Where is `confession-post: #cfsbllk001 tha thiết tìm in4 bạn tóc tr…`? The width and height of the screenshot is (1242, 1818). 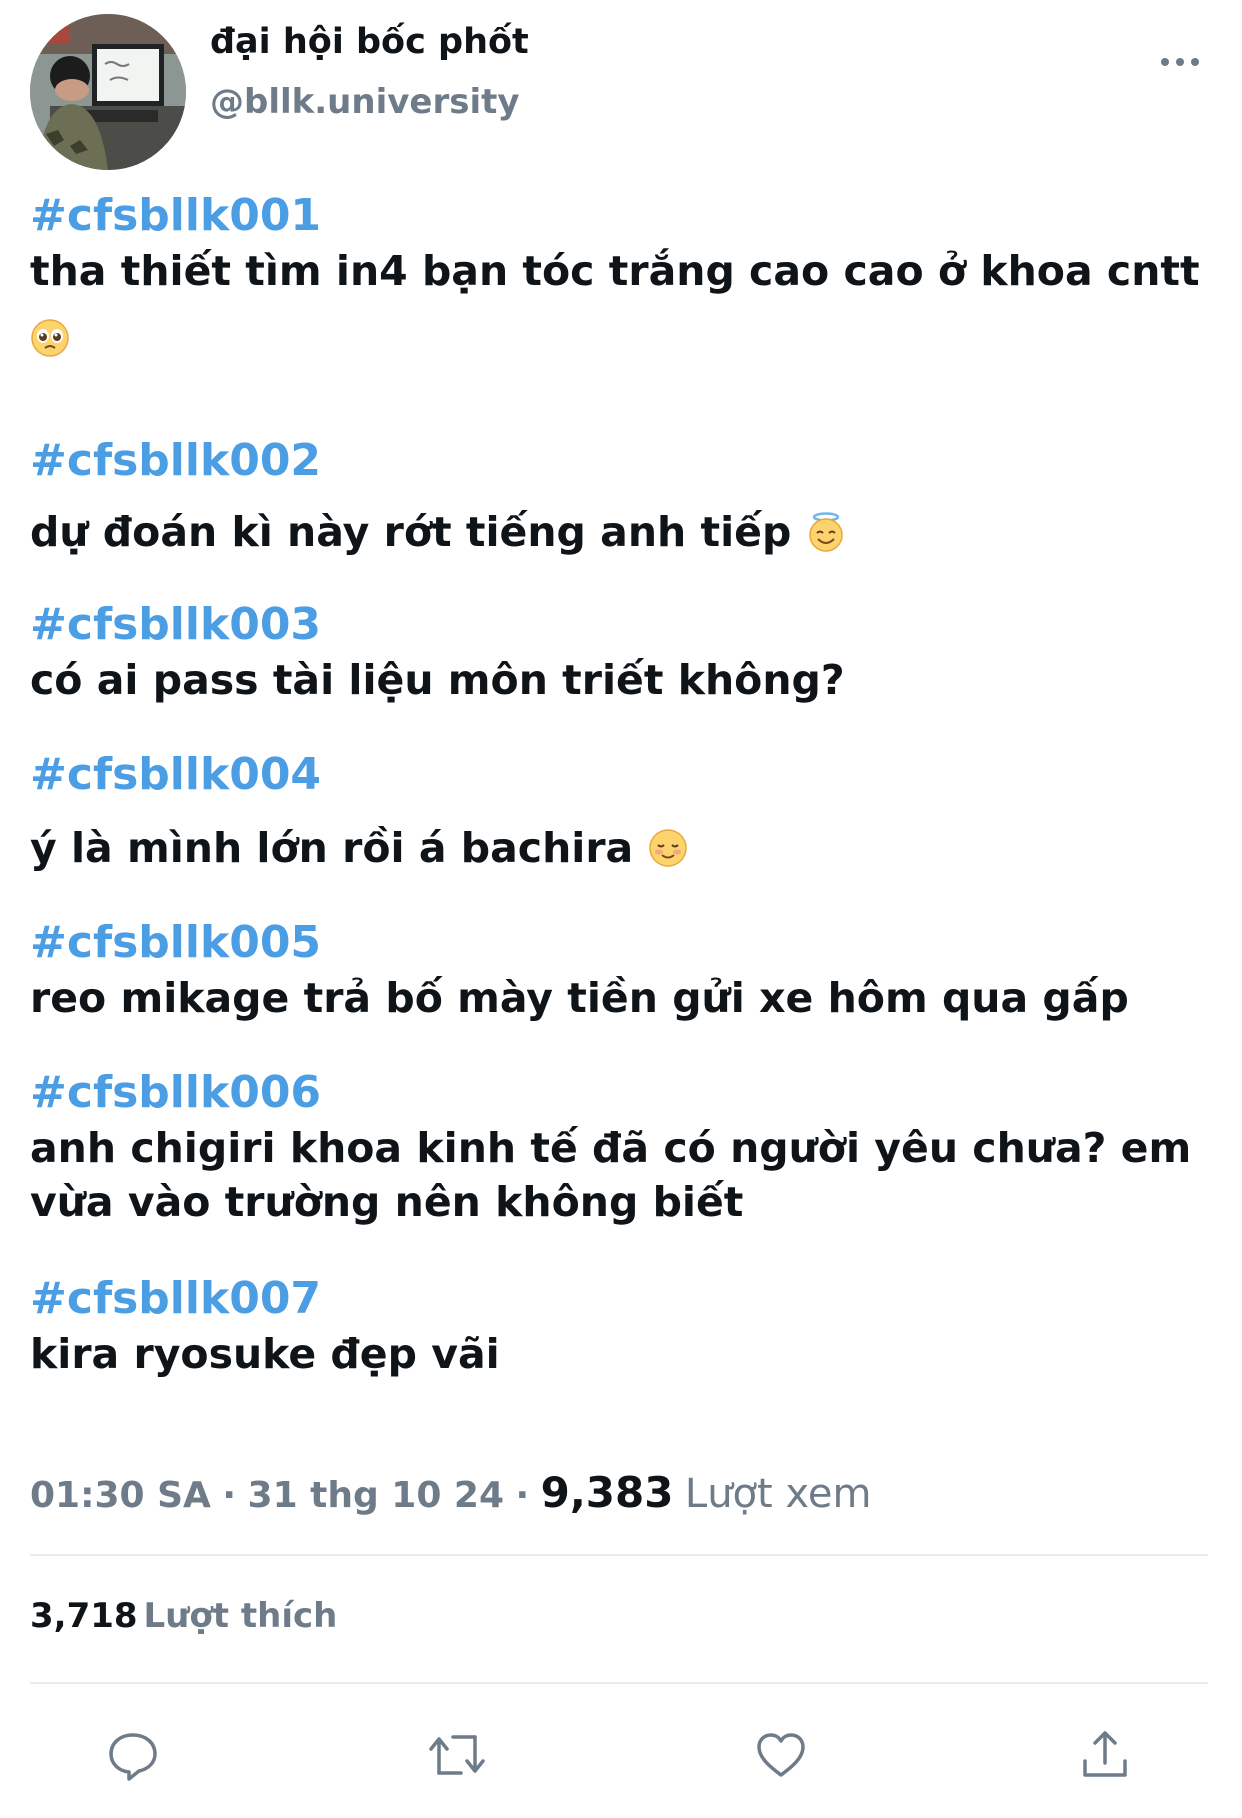 confession-post: #cfsbllk001 tha thiết tìm in4 bạn tóc tr… is located at coordinates (625, 277).